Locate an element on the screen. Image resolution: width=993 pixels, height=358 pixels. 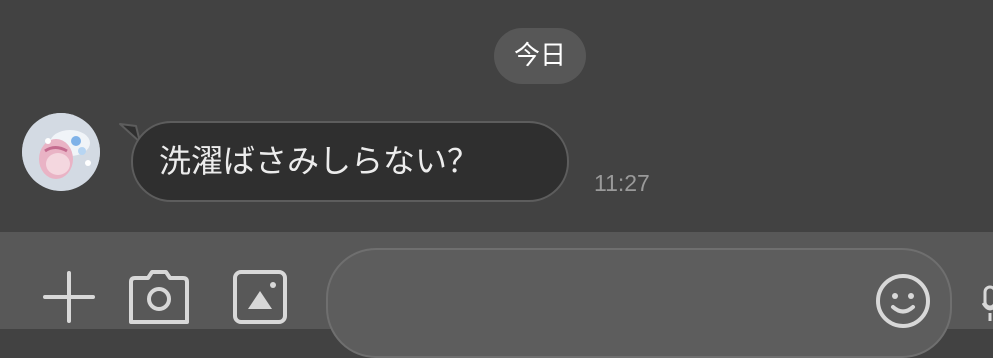
message-bubble: 洗濯ばさみしらない？ is located at coordinates (350, 161).